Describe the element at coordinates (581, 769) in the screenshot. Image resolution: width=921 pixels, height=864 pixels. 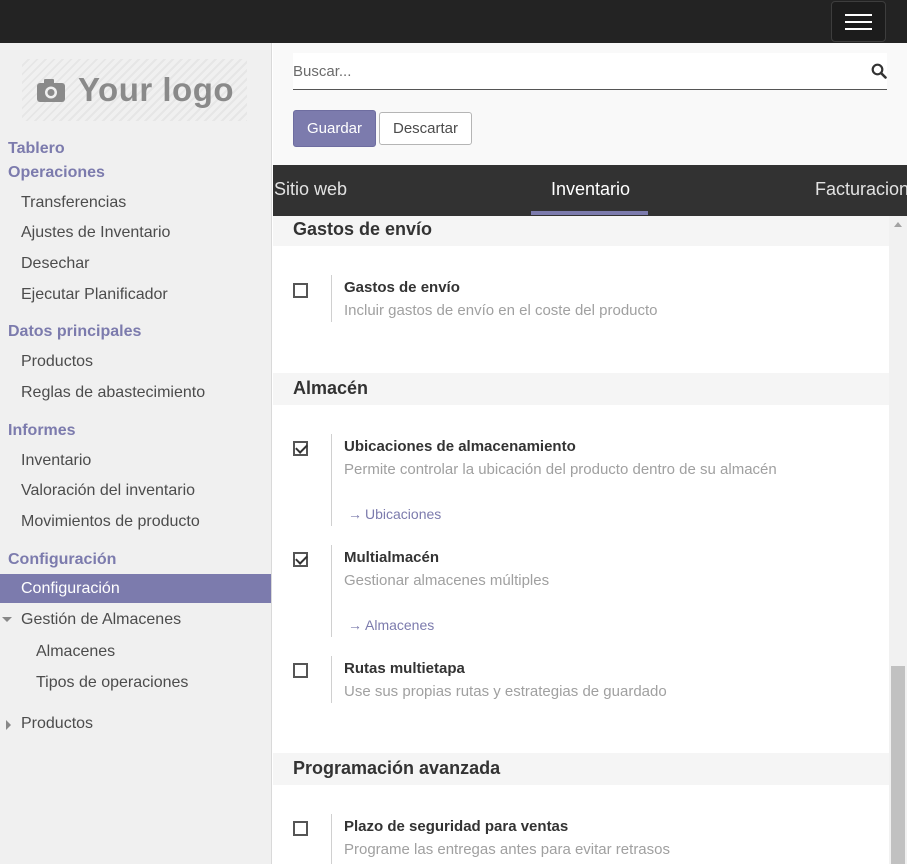
I see `section-title-programacion-avanzada: Programación avanzada` at that location.